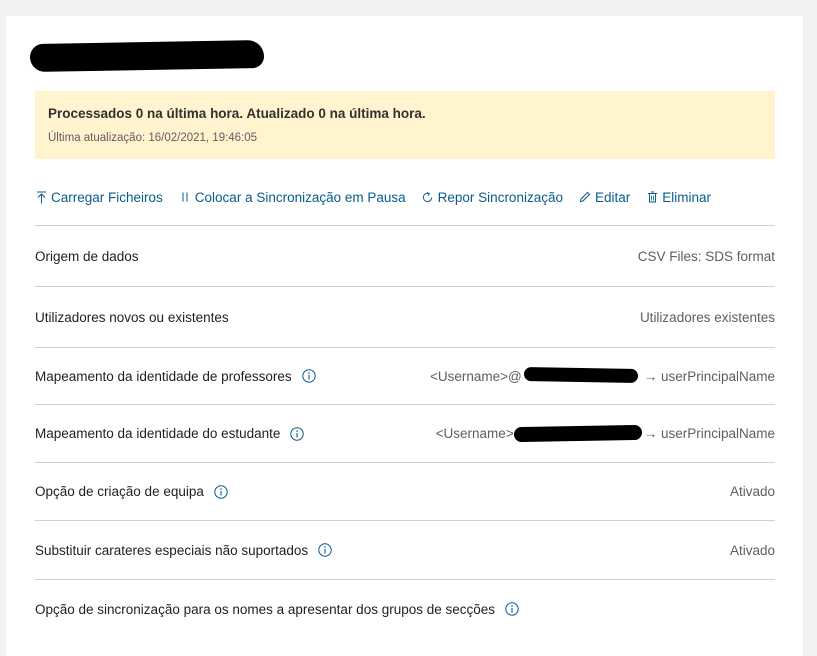  I want to click on pause-sync-label: Colocar a Sincronização em Pausa, so click(300, 197).